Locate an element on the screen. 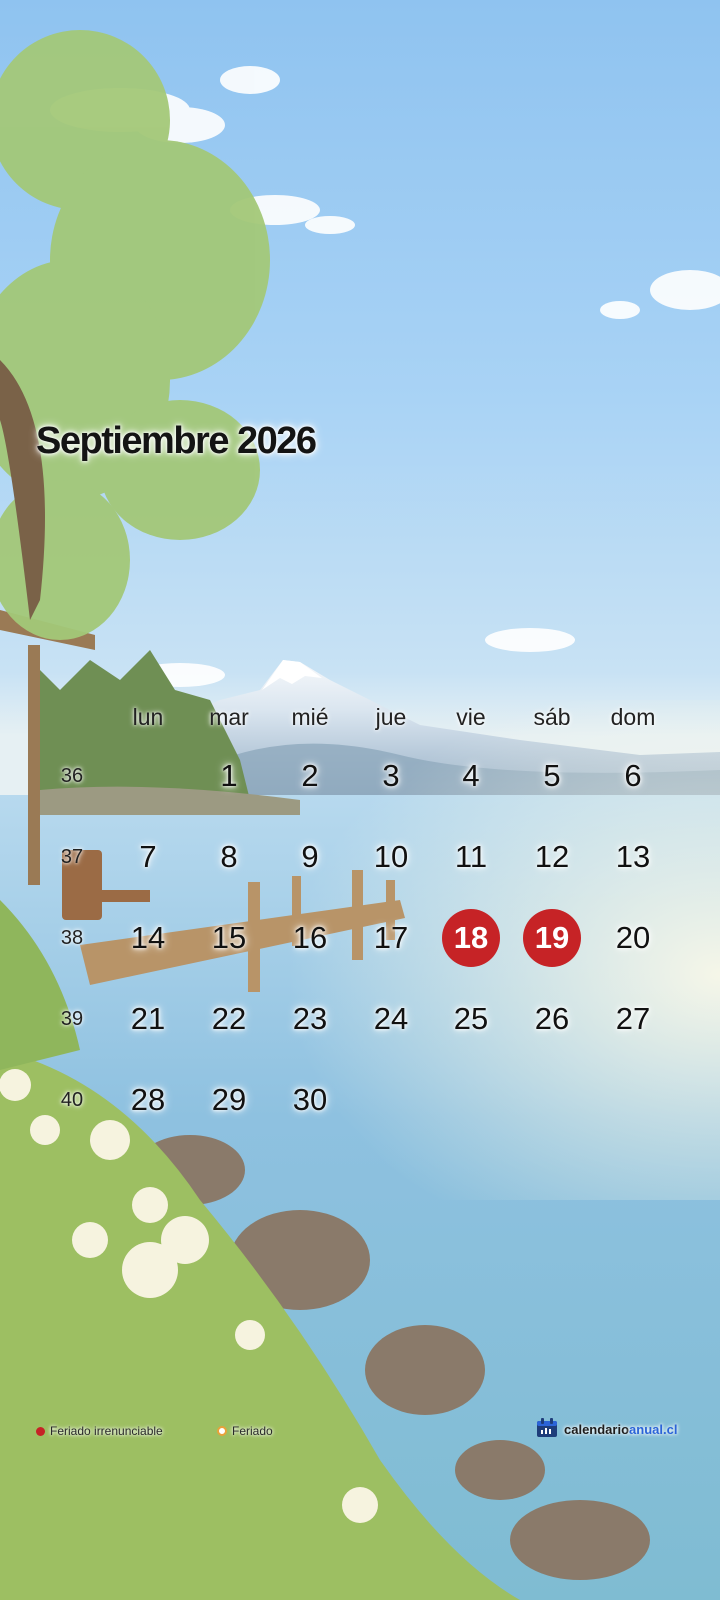 The height and width of the screenshot is (1600, 720). day-cell: 12 is located at coordinates (552, 856).